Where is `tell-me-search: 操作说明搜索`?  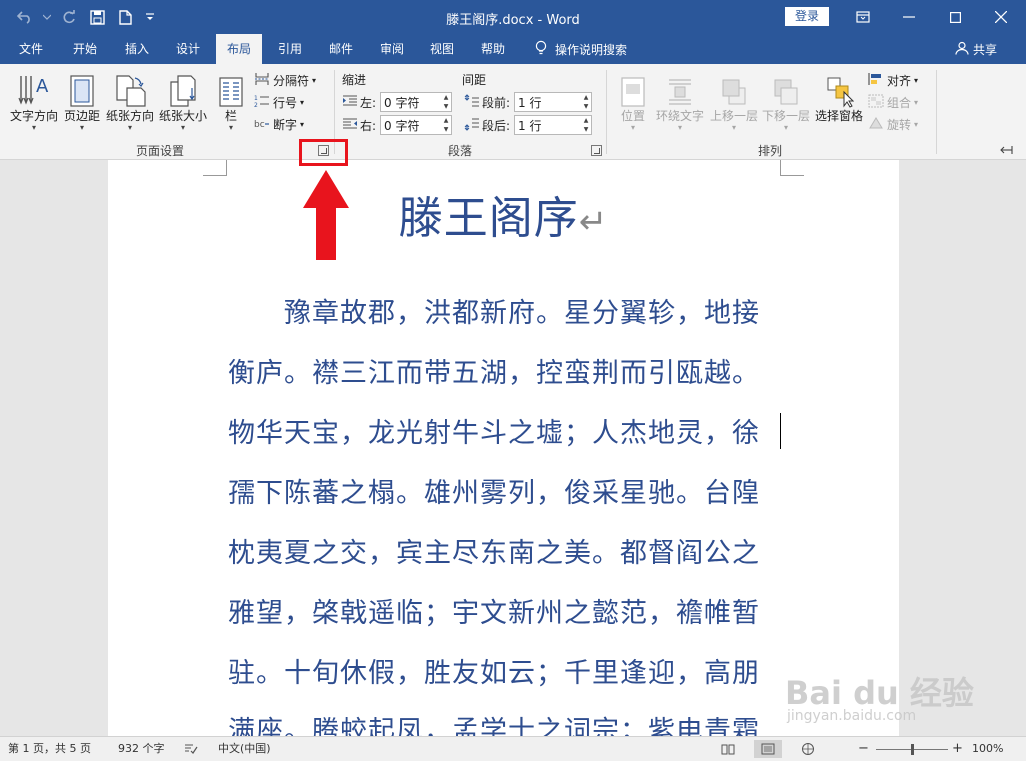 tell-me-search: 操作说明搜索 is located at coordinates (581, 49).